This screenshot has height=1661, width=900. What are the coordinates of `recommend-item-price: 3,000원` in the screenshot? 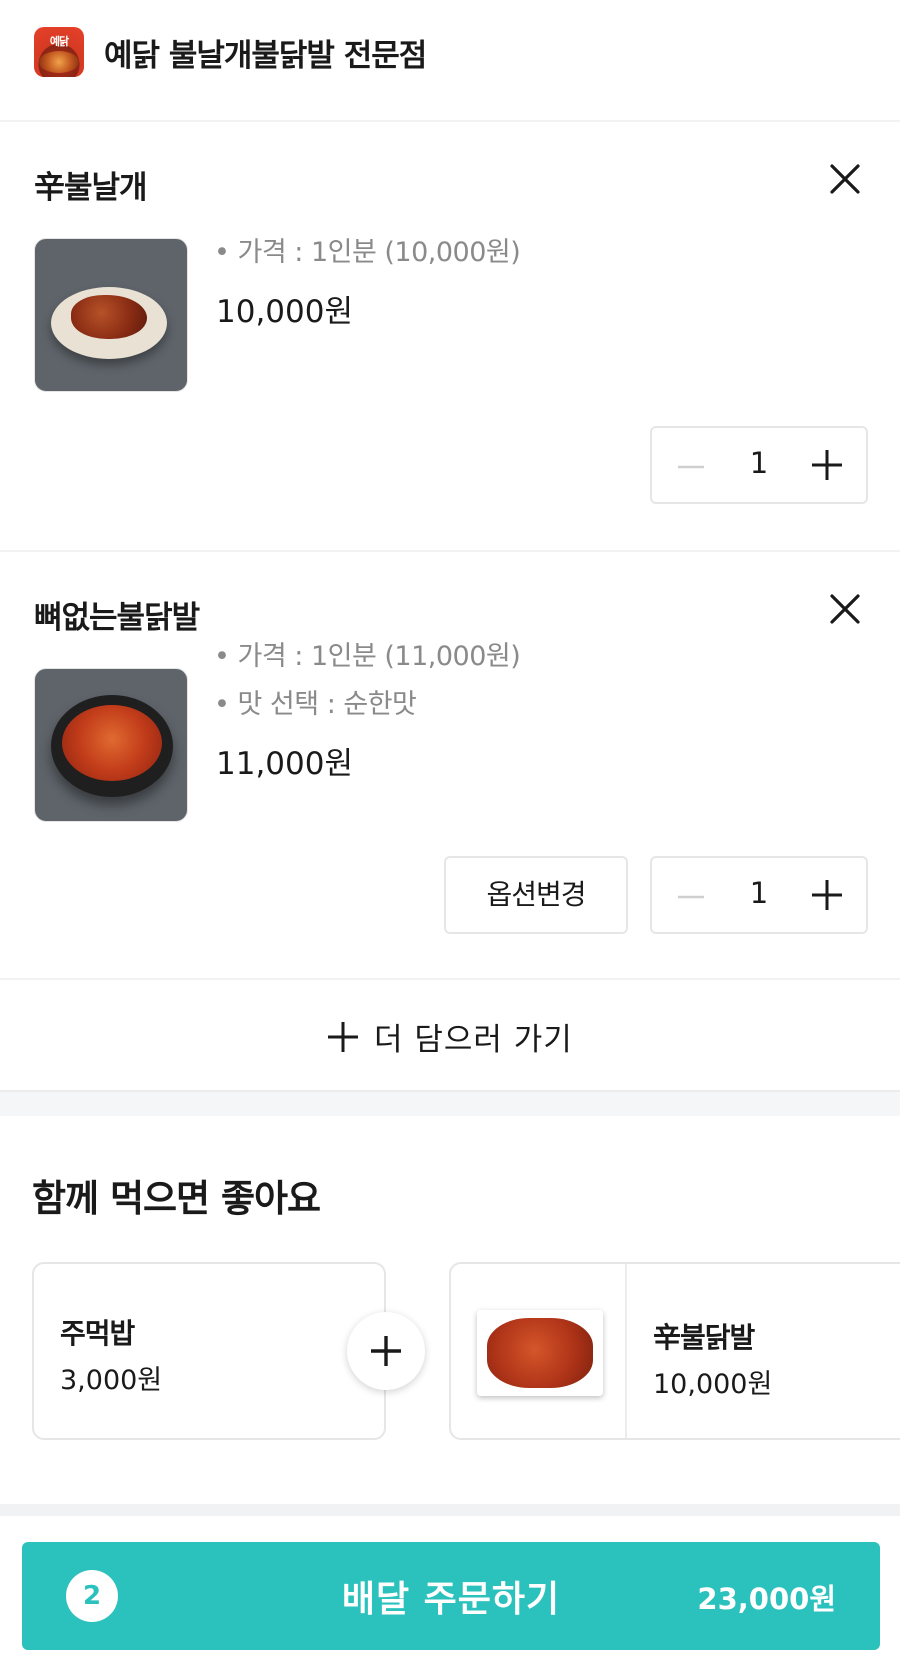 It's located at (111, 1380).